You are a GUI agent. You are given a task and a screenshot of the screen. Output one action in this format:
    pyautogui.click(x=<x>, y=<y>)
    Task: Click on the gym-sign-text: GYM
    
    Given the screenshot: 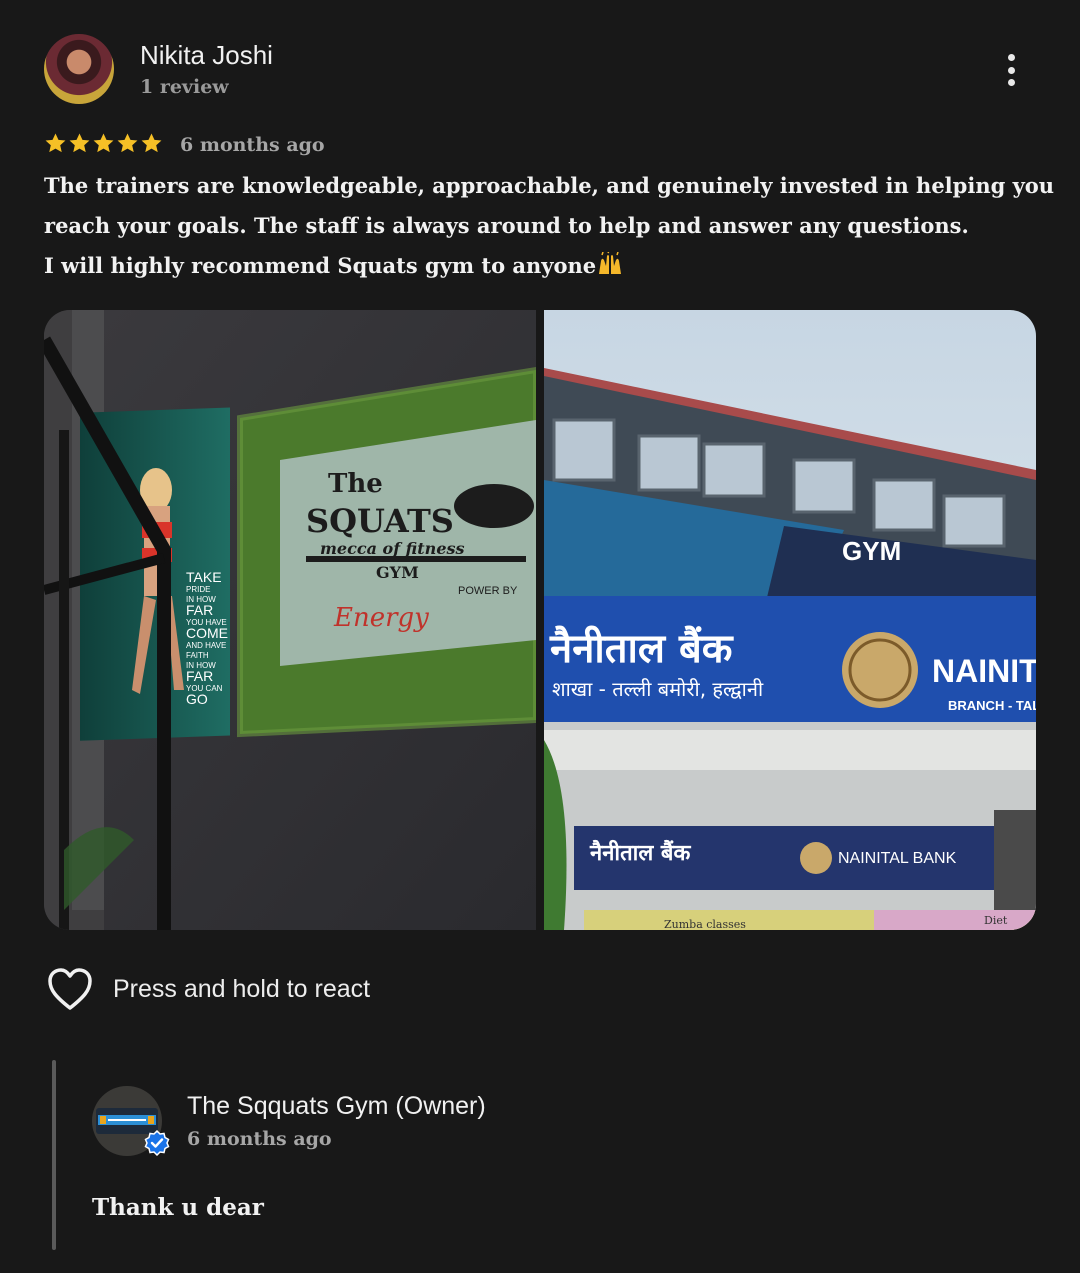 What is the action you would take?
    pyautogui.click(x=871, y=551)
    